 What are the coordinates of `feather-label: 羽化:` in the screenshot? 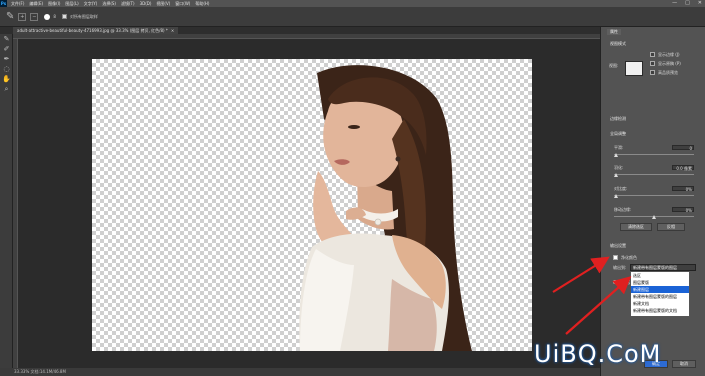 It's located at (619, 167).